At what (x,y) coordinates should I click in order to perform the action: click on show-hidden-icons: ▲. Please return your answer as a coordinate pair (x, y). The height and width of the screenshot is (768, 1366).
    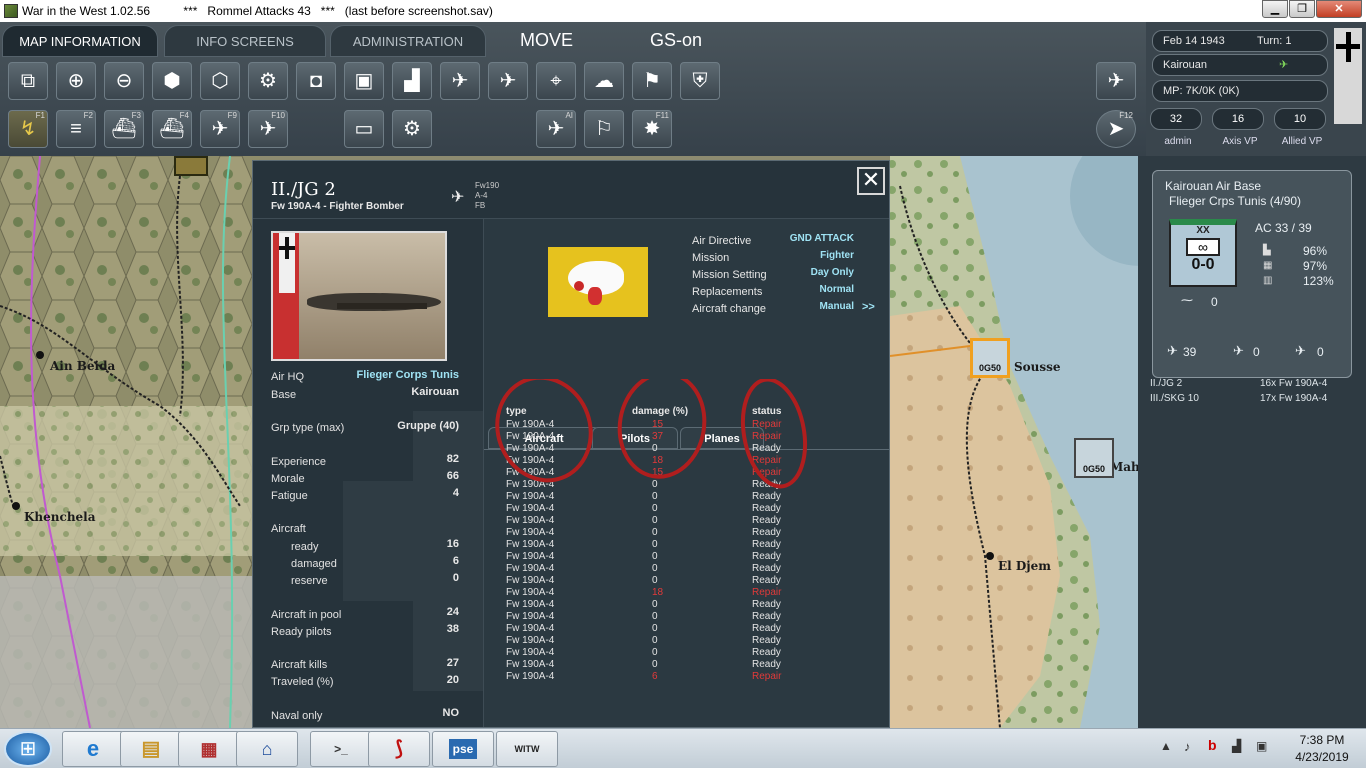
    Looking at the image, I should click on (1166, 746).